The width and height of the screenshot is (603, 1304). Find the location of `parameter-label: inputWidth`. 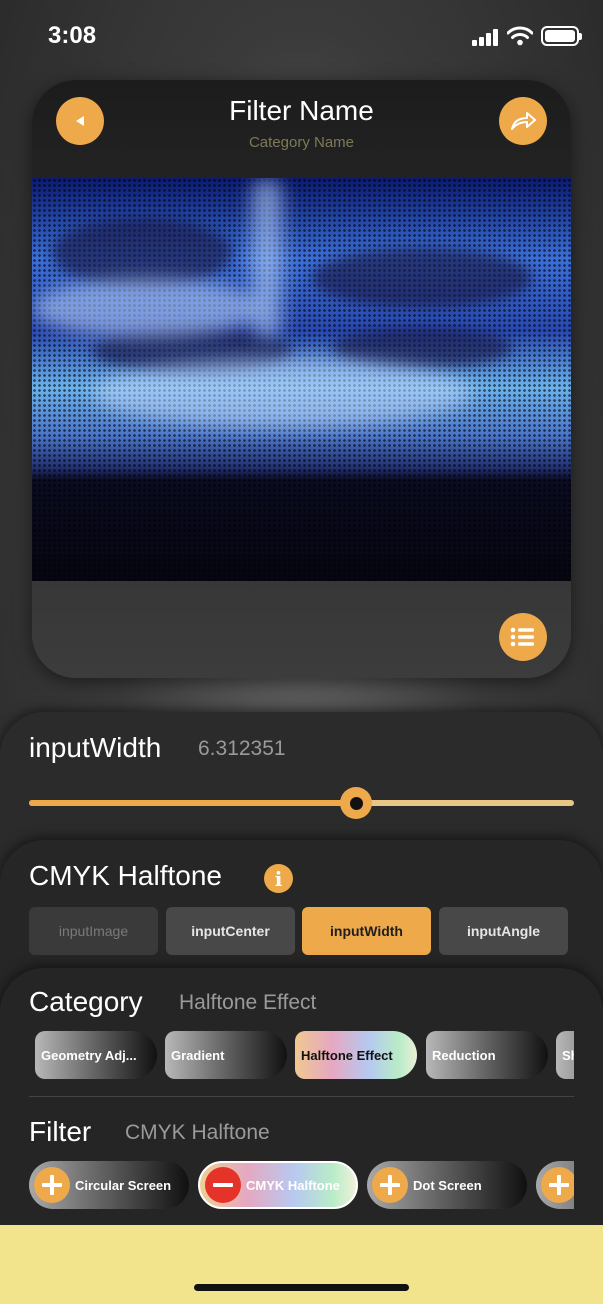

parameter-label: inputWidth is located at coordinates (95, 747).